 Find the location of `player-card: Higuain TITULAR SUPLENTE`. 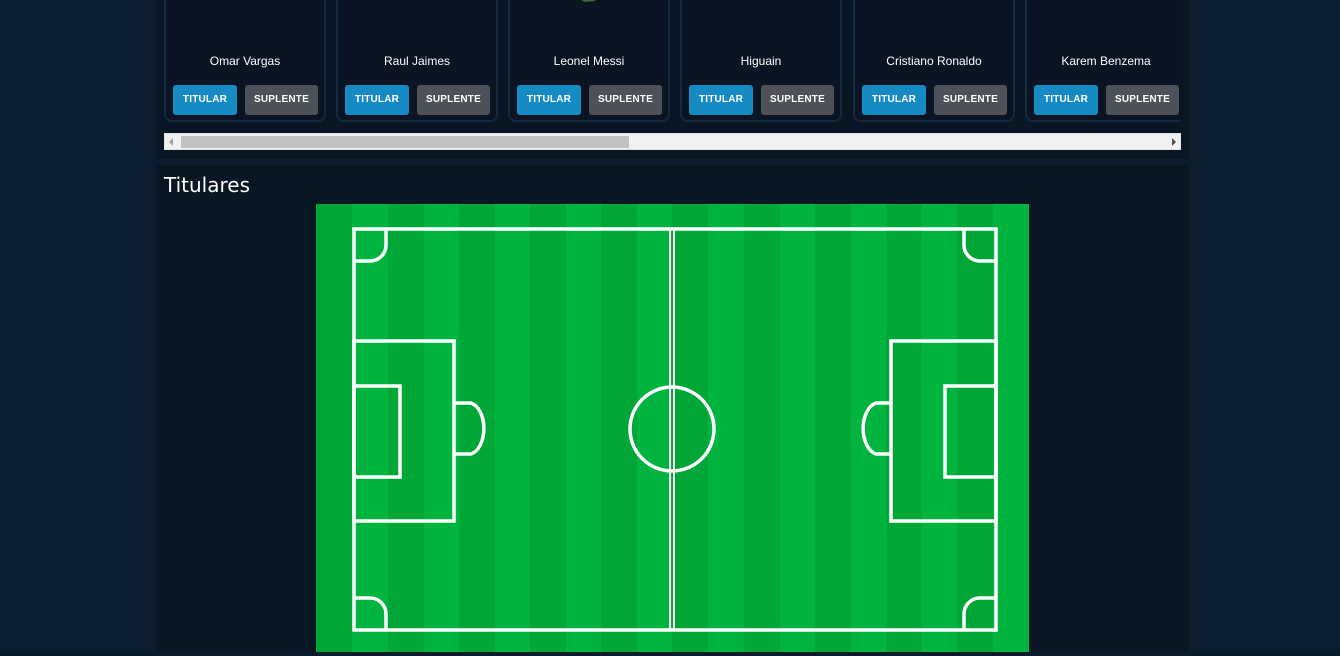

player-card: Higuain TITULAR SUPLENTE is located at coordinates (761, 61).